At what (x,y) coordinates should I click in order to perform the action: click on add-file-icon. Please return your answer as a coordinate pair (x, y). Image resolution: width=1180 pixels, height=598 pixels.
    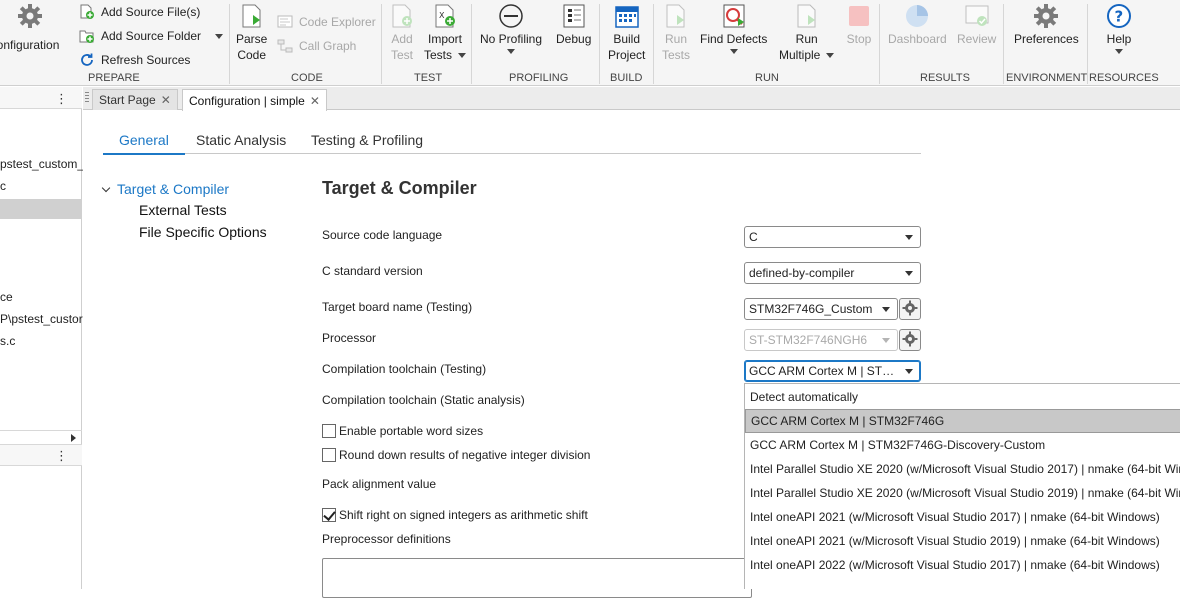
    Looking at the image, I should click on (87, 12).